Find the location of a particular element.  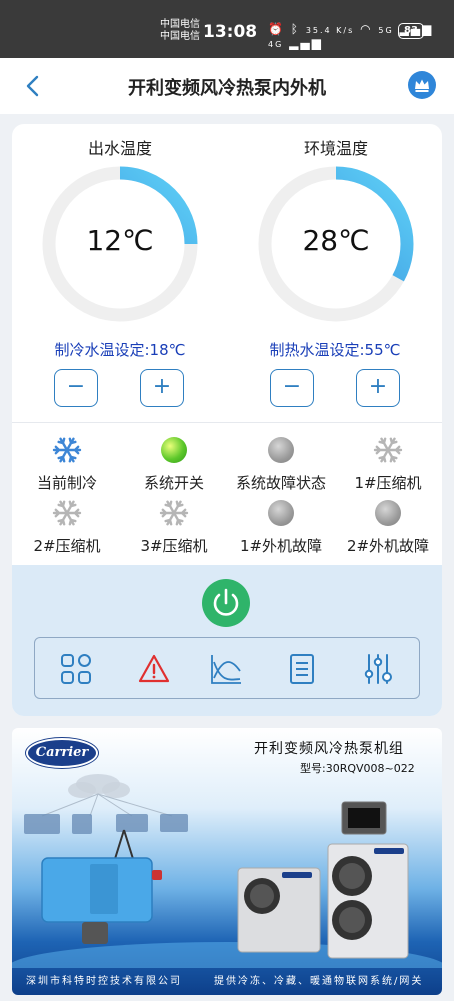

wifi-icon: ◠ is located at coordinates (366, 29).